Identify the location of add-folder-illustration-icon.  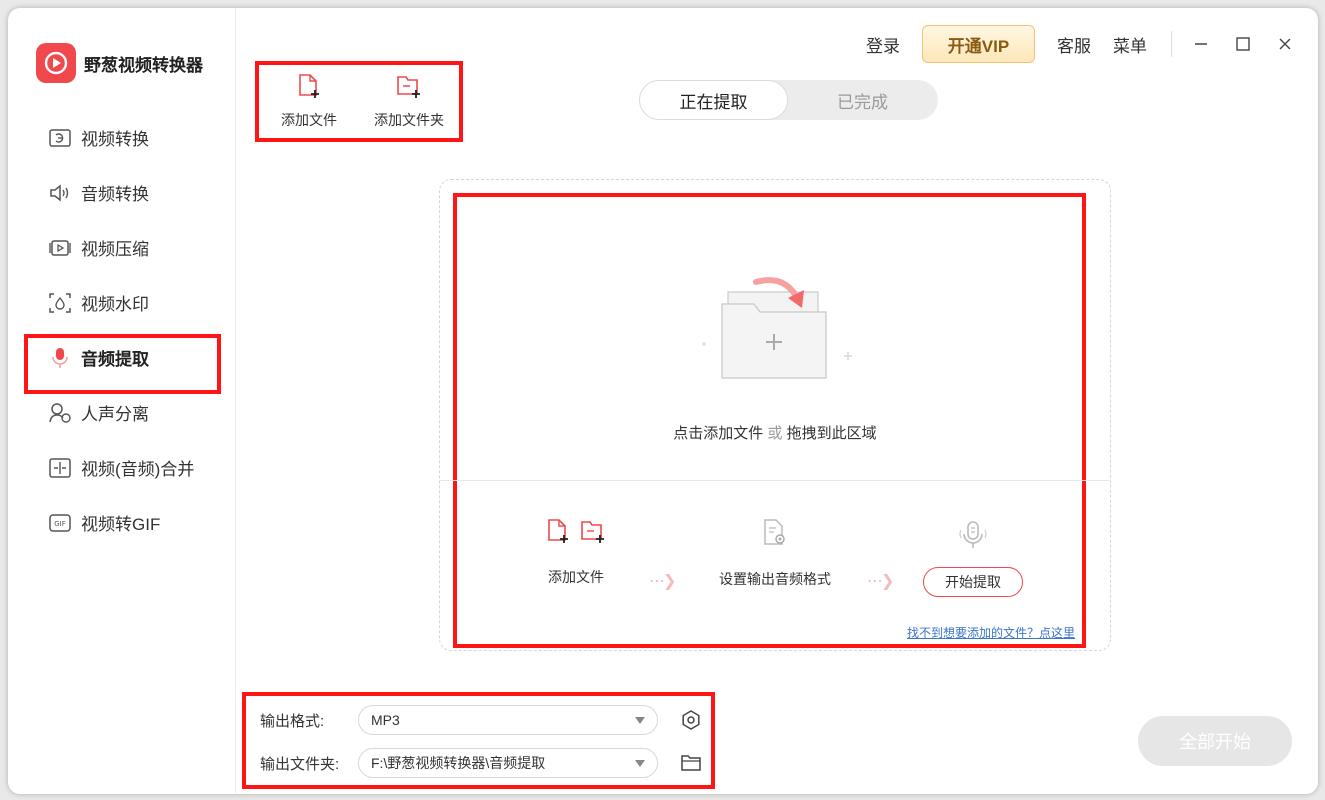
(778, 336).